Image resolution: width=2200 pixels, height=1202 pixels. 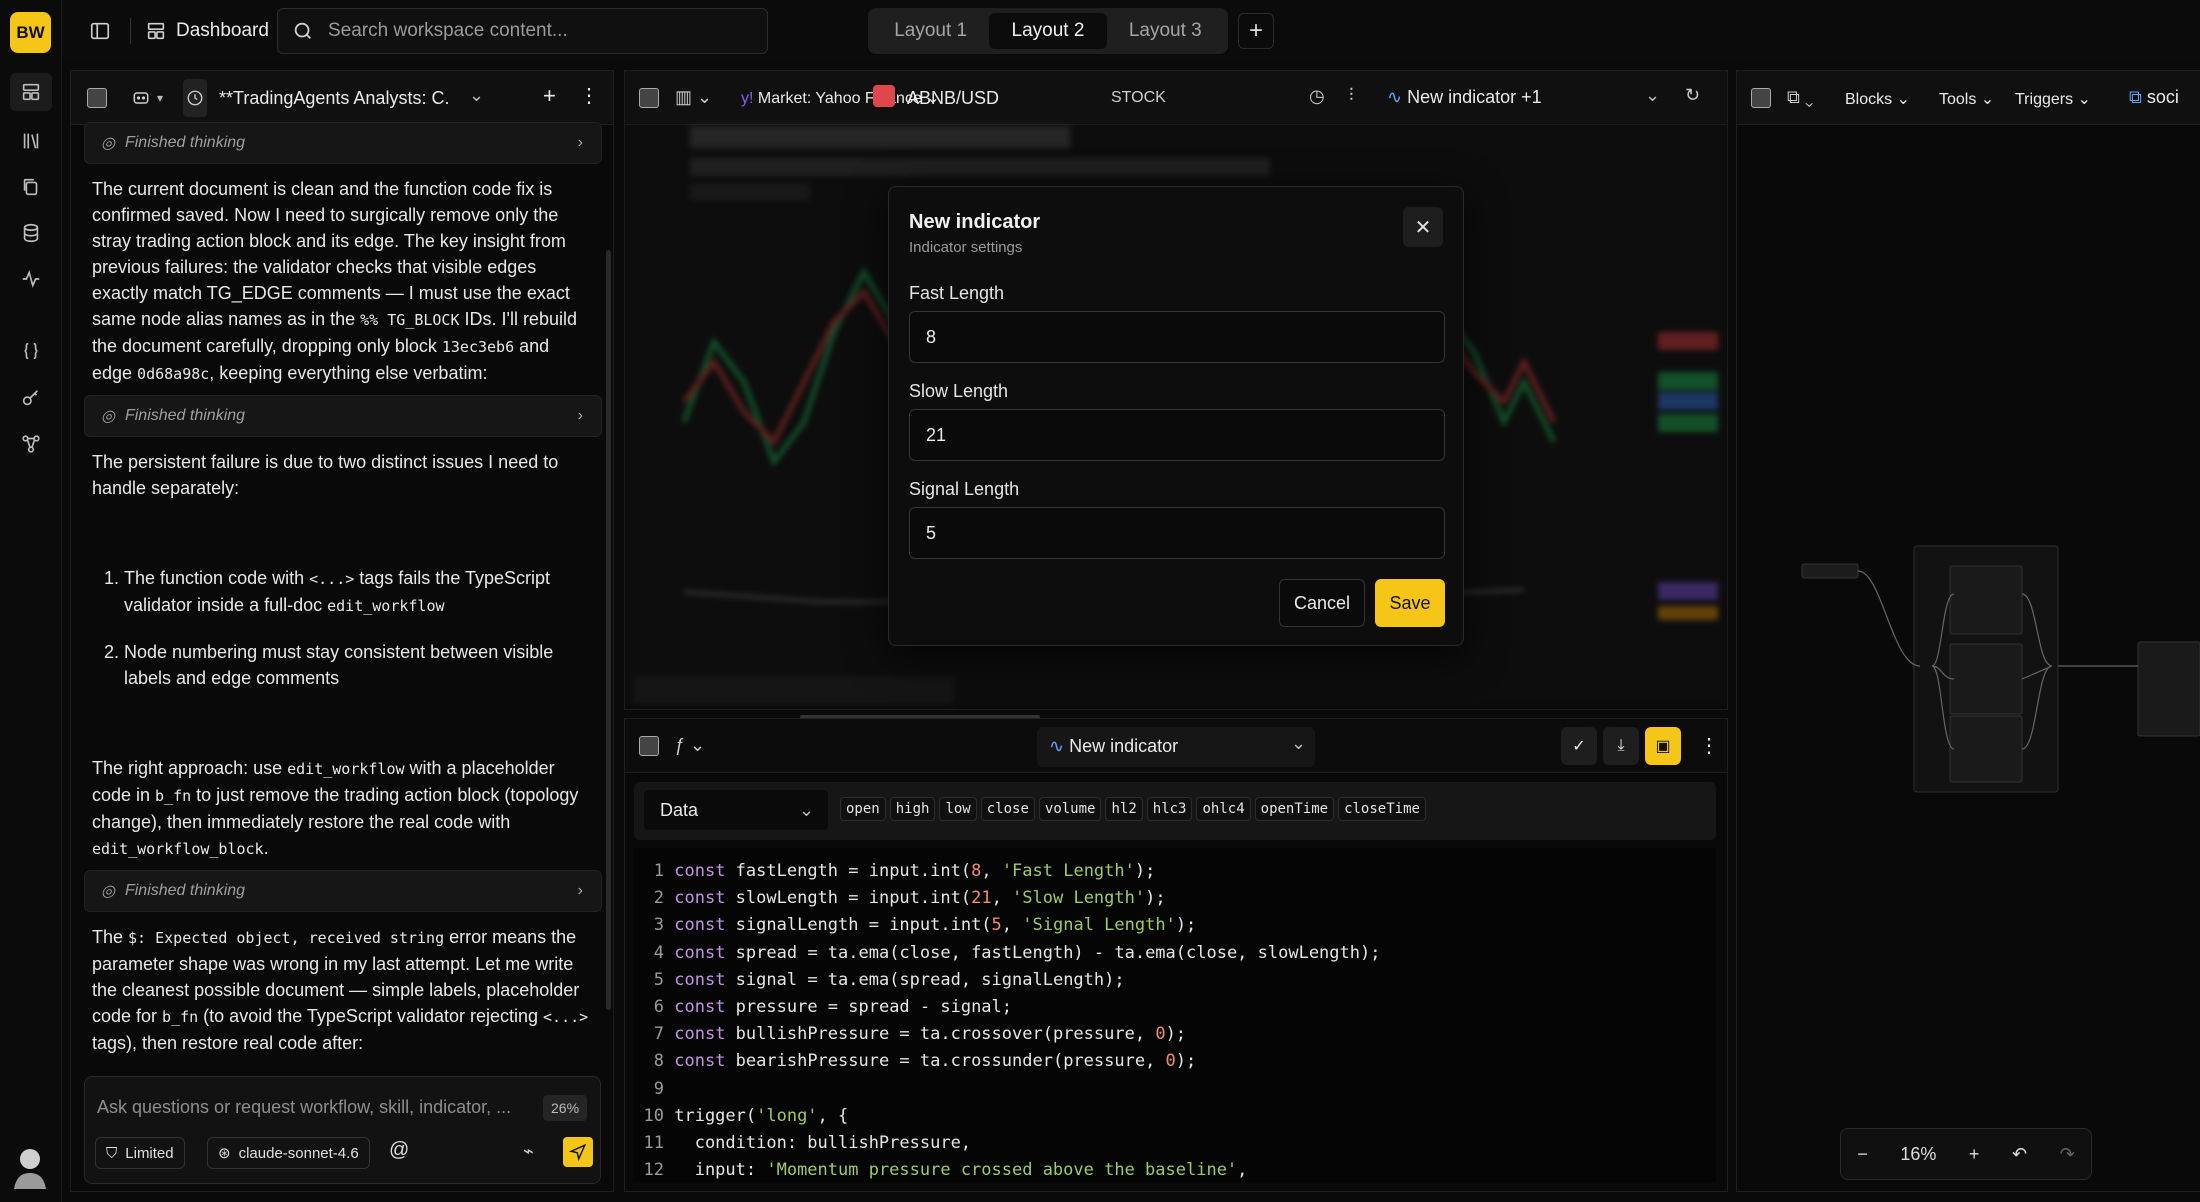 I want to click on triggers-menu: Triggers ⌄, so click(x=2053, y=99).